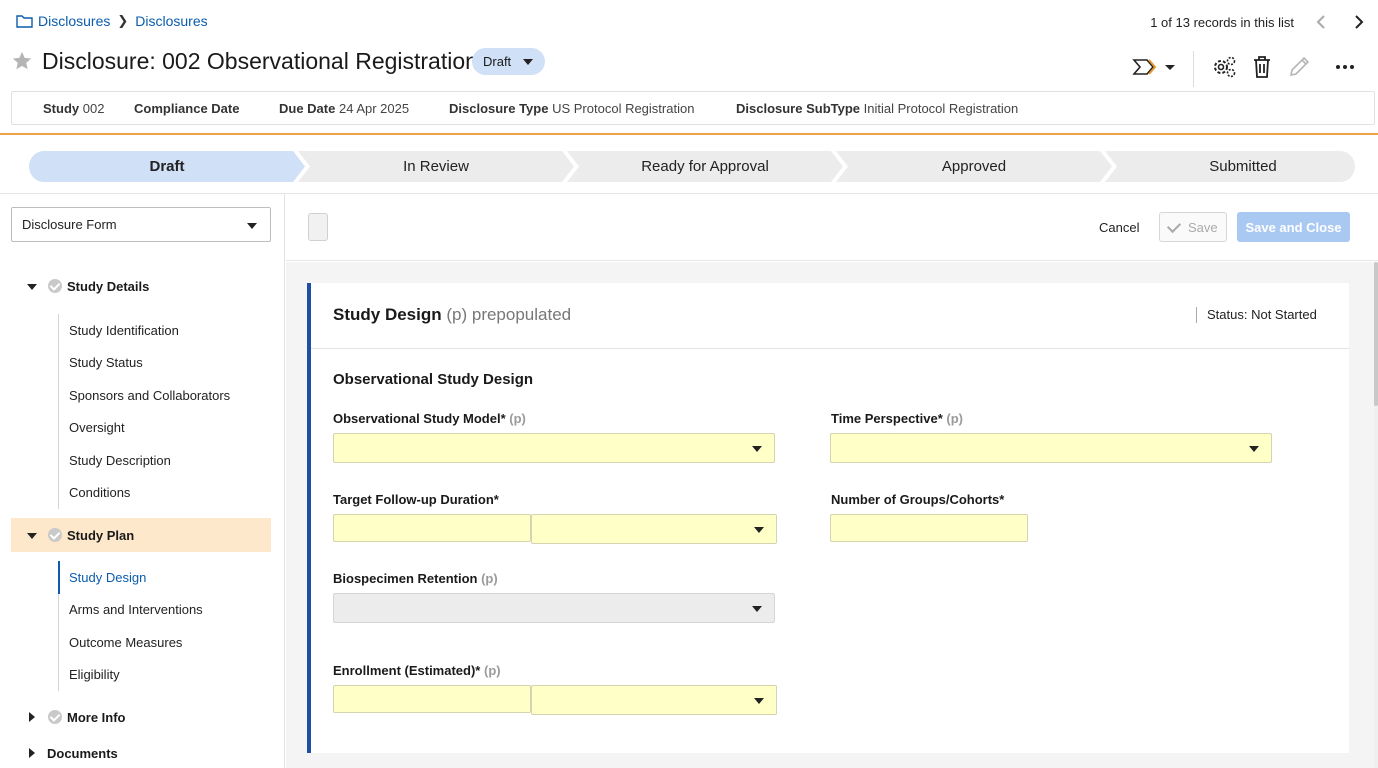 The height and width of the screenshot is (768, 1378). Describe the element at coordinates (554, 448) in the screenshot. I see `obs-model-select` at that location.